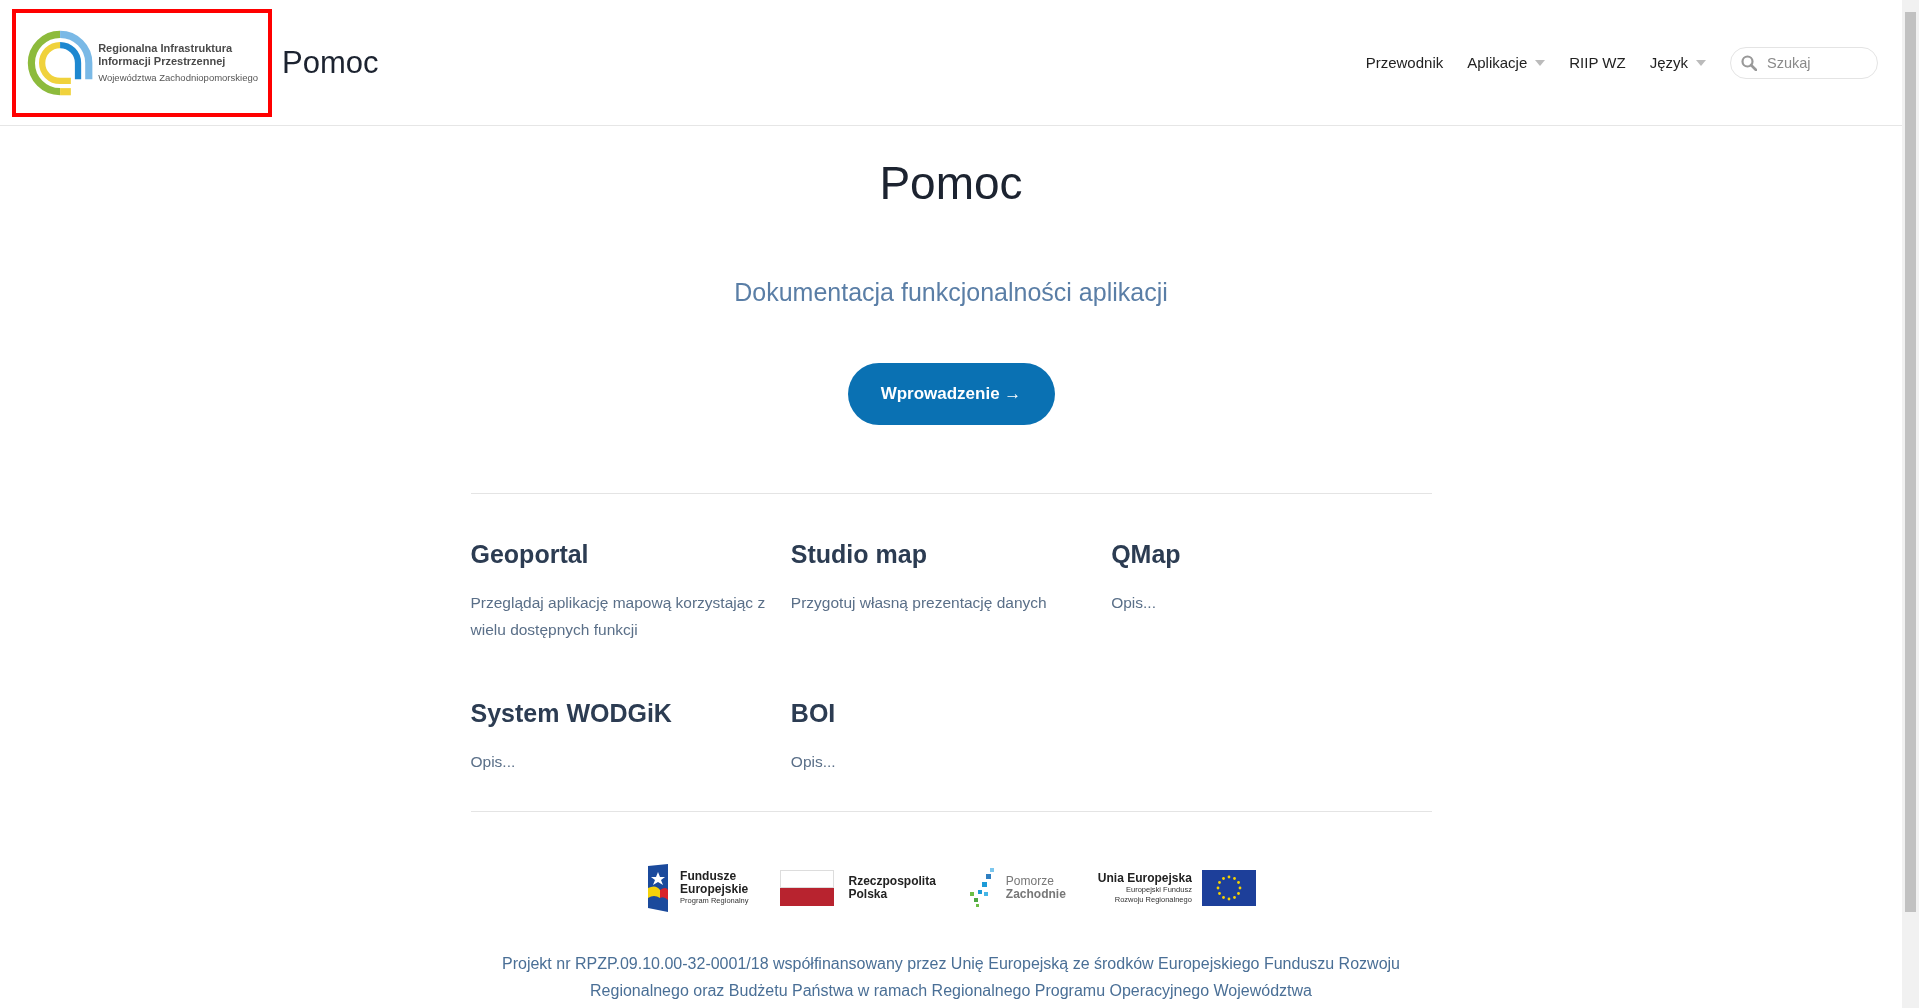 Image resolution: width=1919 pixels, height=1008 pixels. I want to click on card-description: Przeglądaj aplikację mapową korzystając z wielu dostępnych funkcji, so click(618, 616).